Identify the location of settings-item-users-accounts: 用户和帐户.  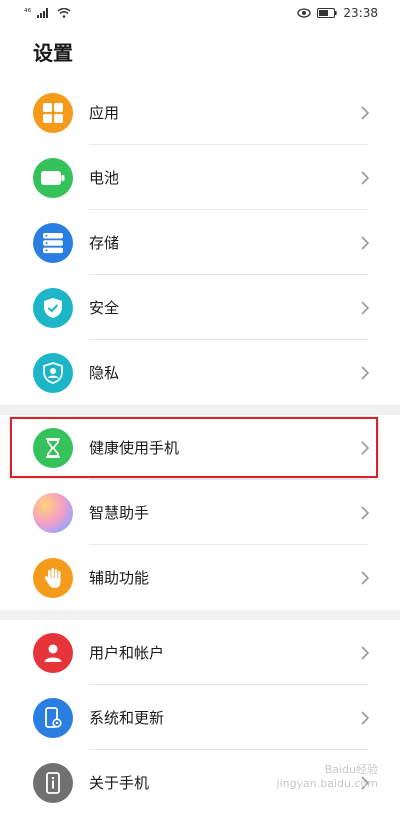
(200, 652).